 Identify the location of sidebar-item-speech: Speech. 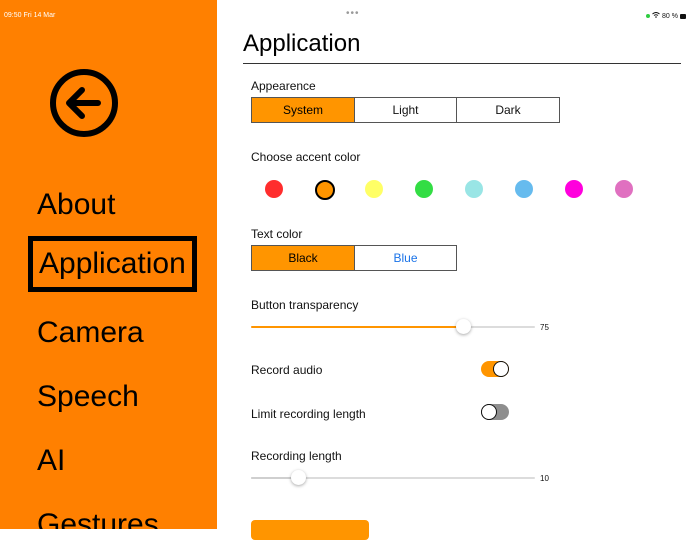
(88, 397).